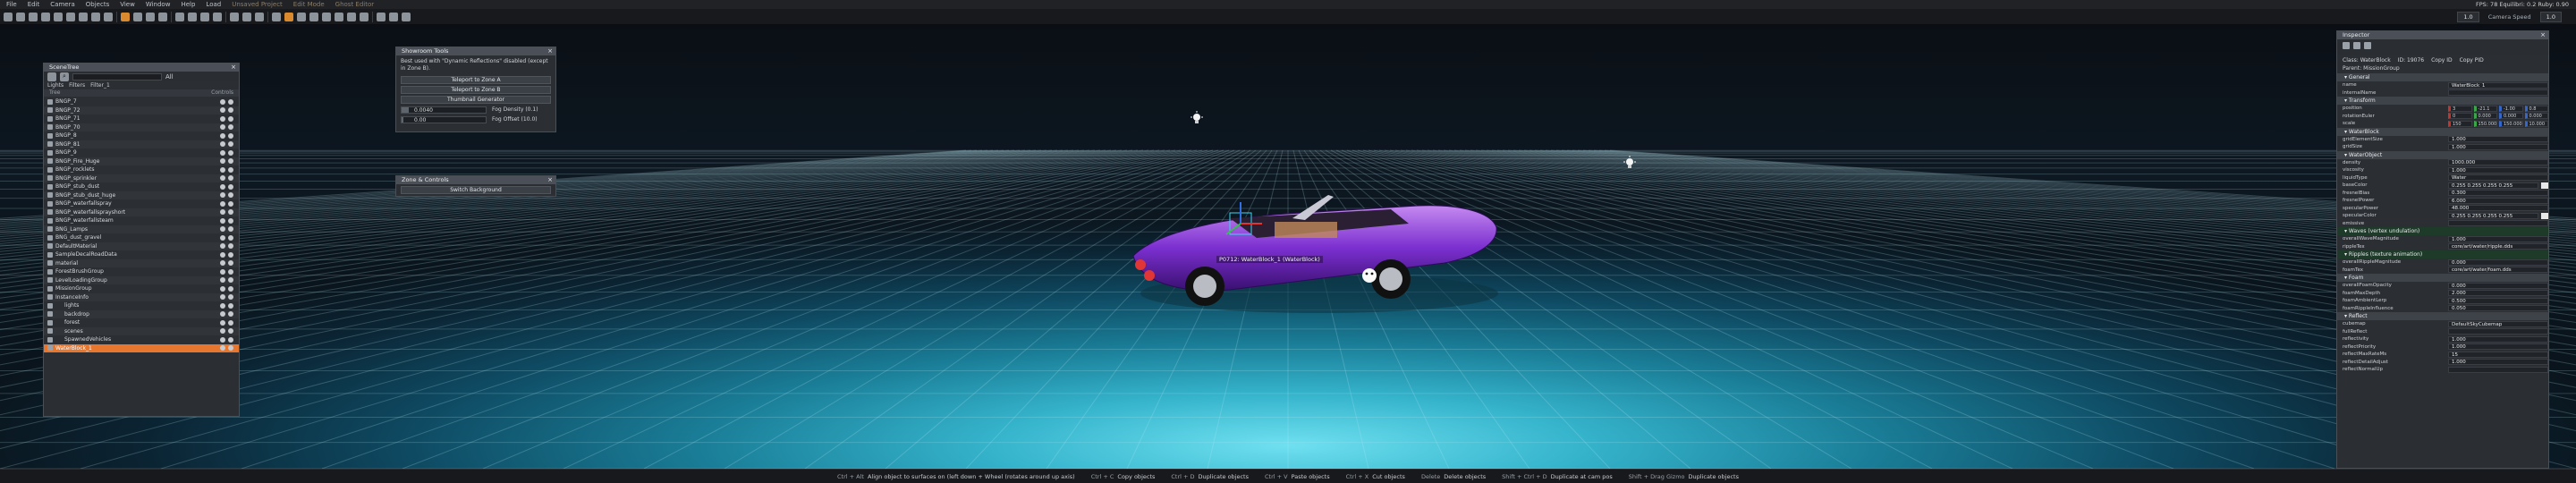  Describe the element at coordinates (117, 76) in the screenshot. I see `search-input` at that location.